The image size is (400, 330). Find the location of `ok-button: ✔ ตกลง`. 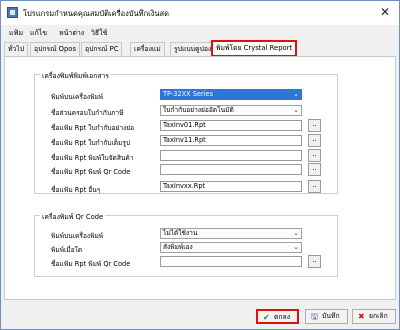

ok-button: ✔ ตกลง is located at coordinates (277, 316).